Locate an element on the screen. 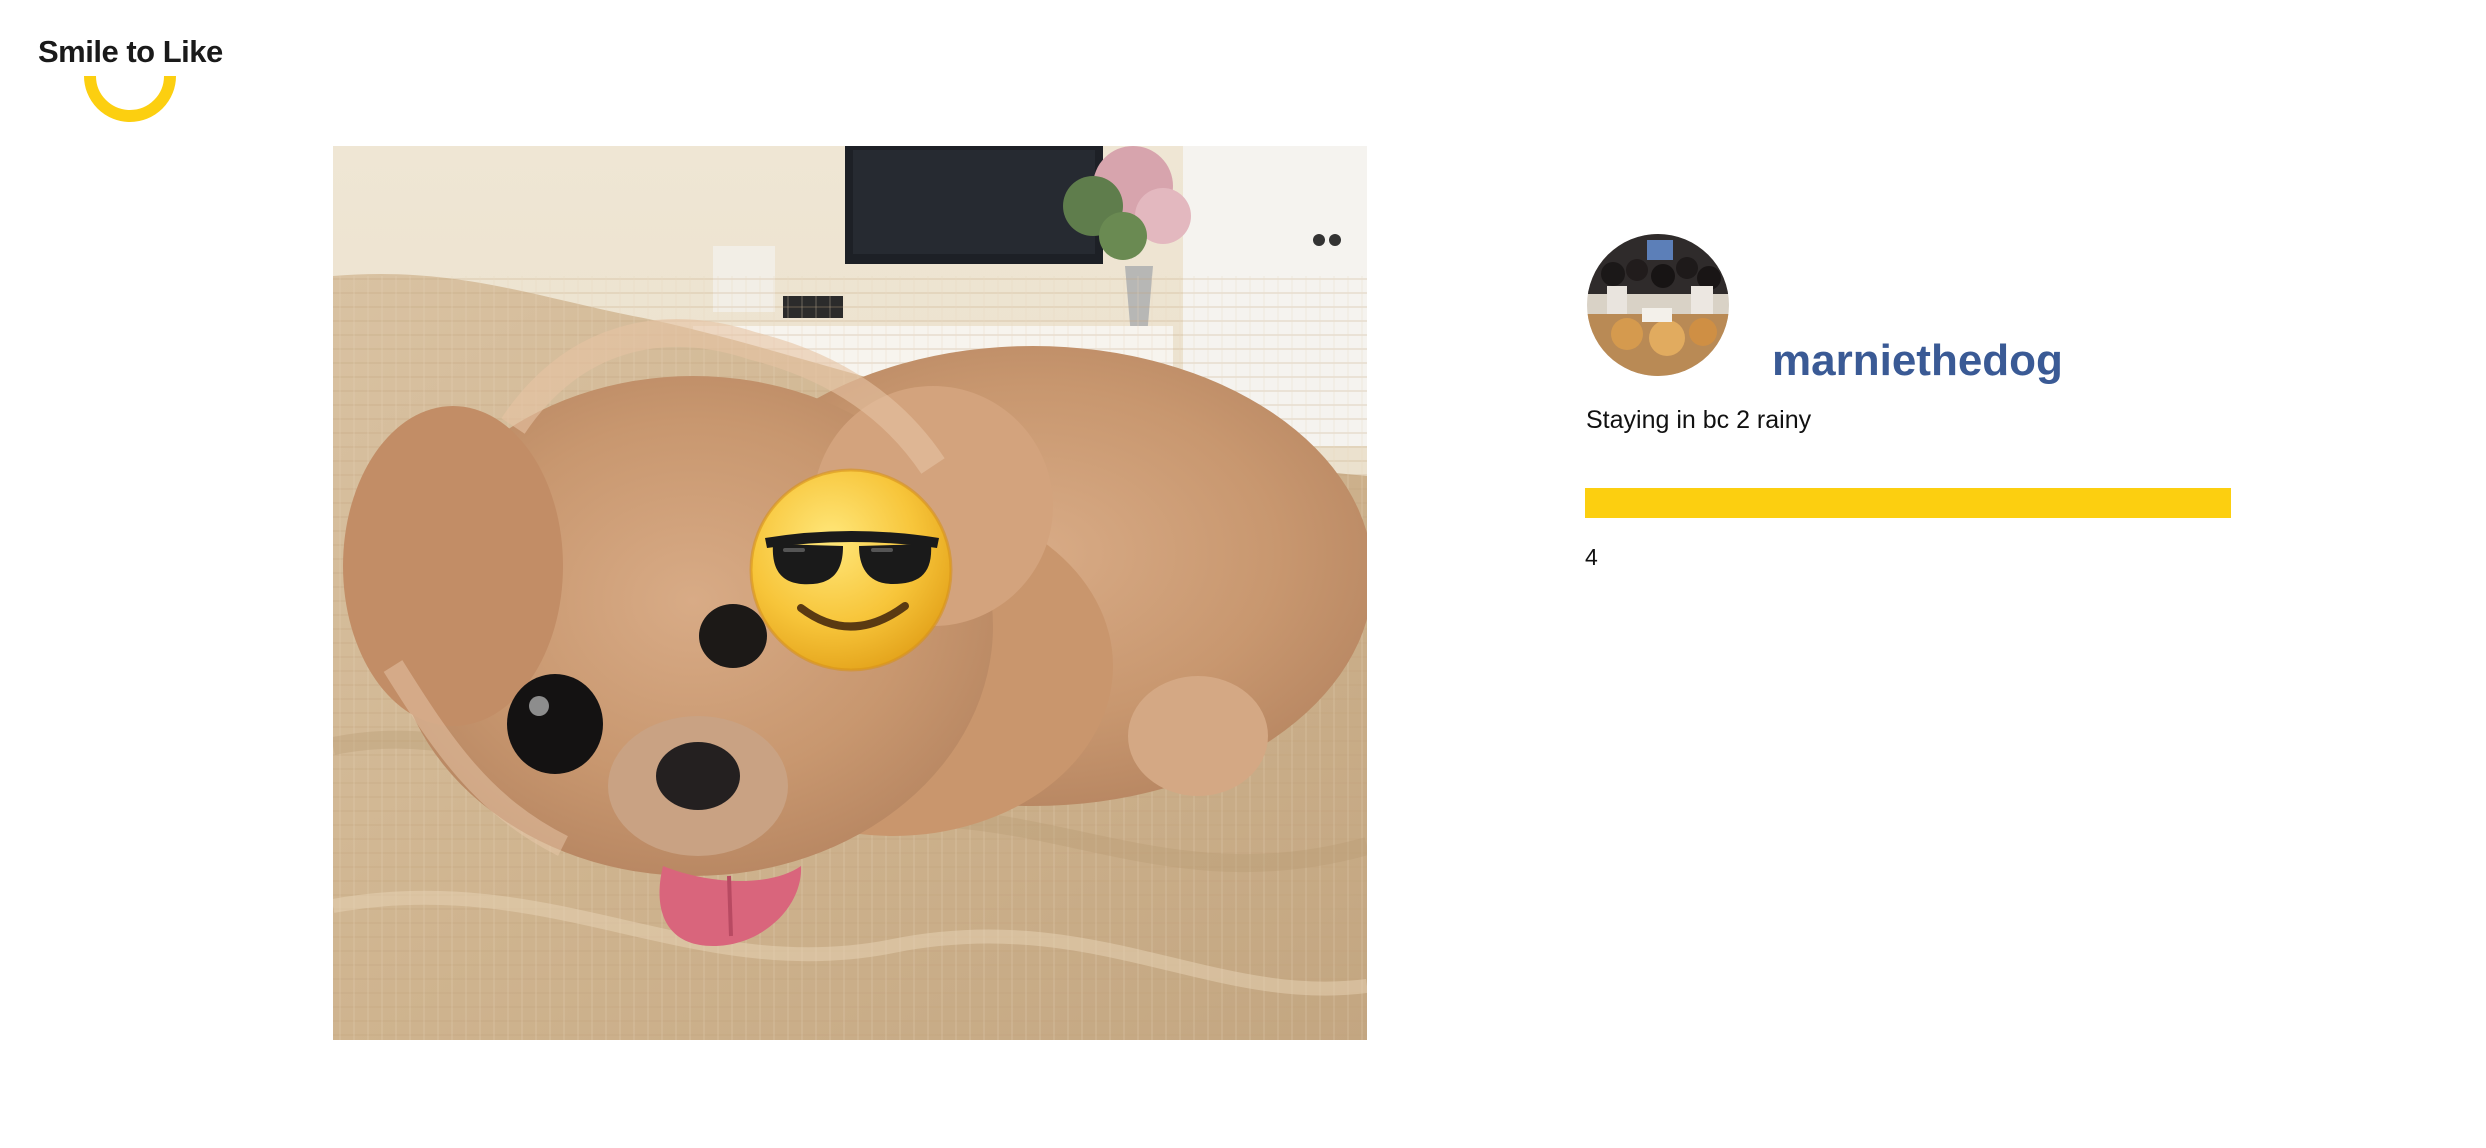 Image resolution: width=2486 pixels, height=1148 pixels. like-count: 4 is located at coordinates (1591, 557).